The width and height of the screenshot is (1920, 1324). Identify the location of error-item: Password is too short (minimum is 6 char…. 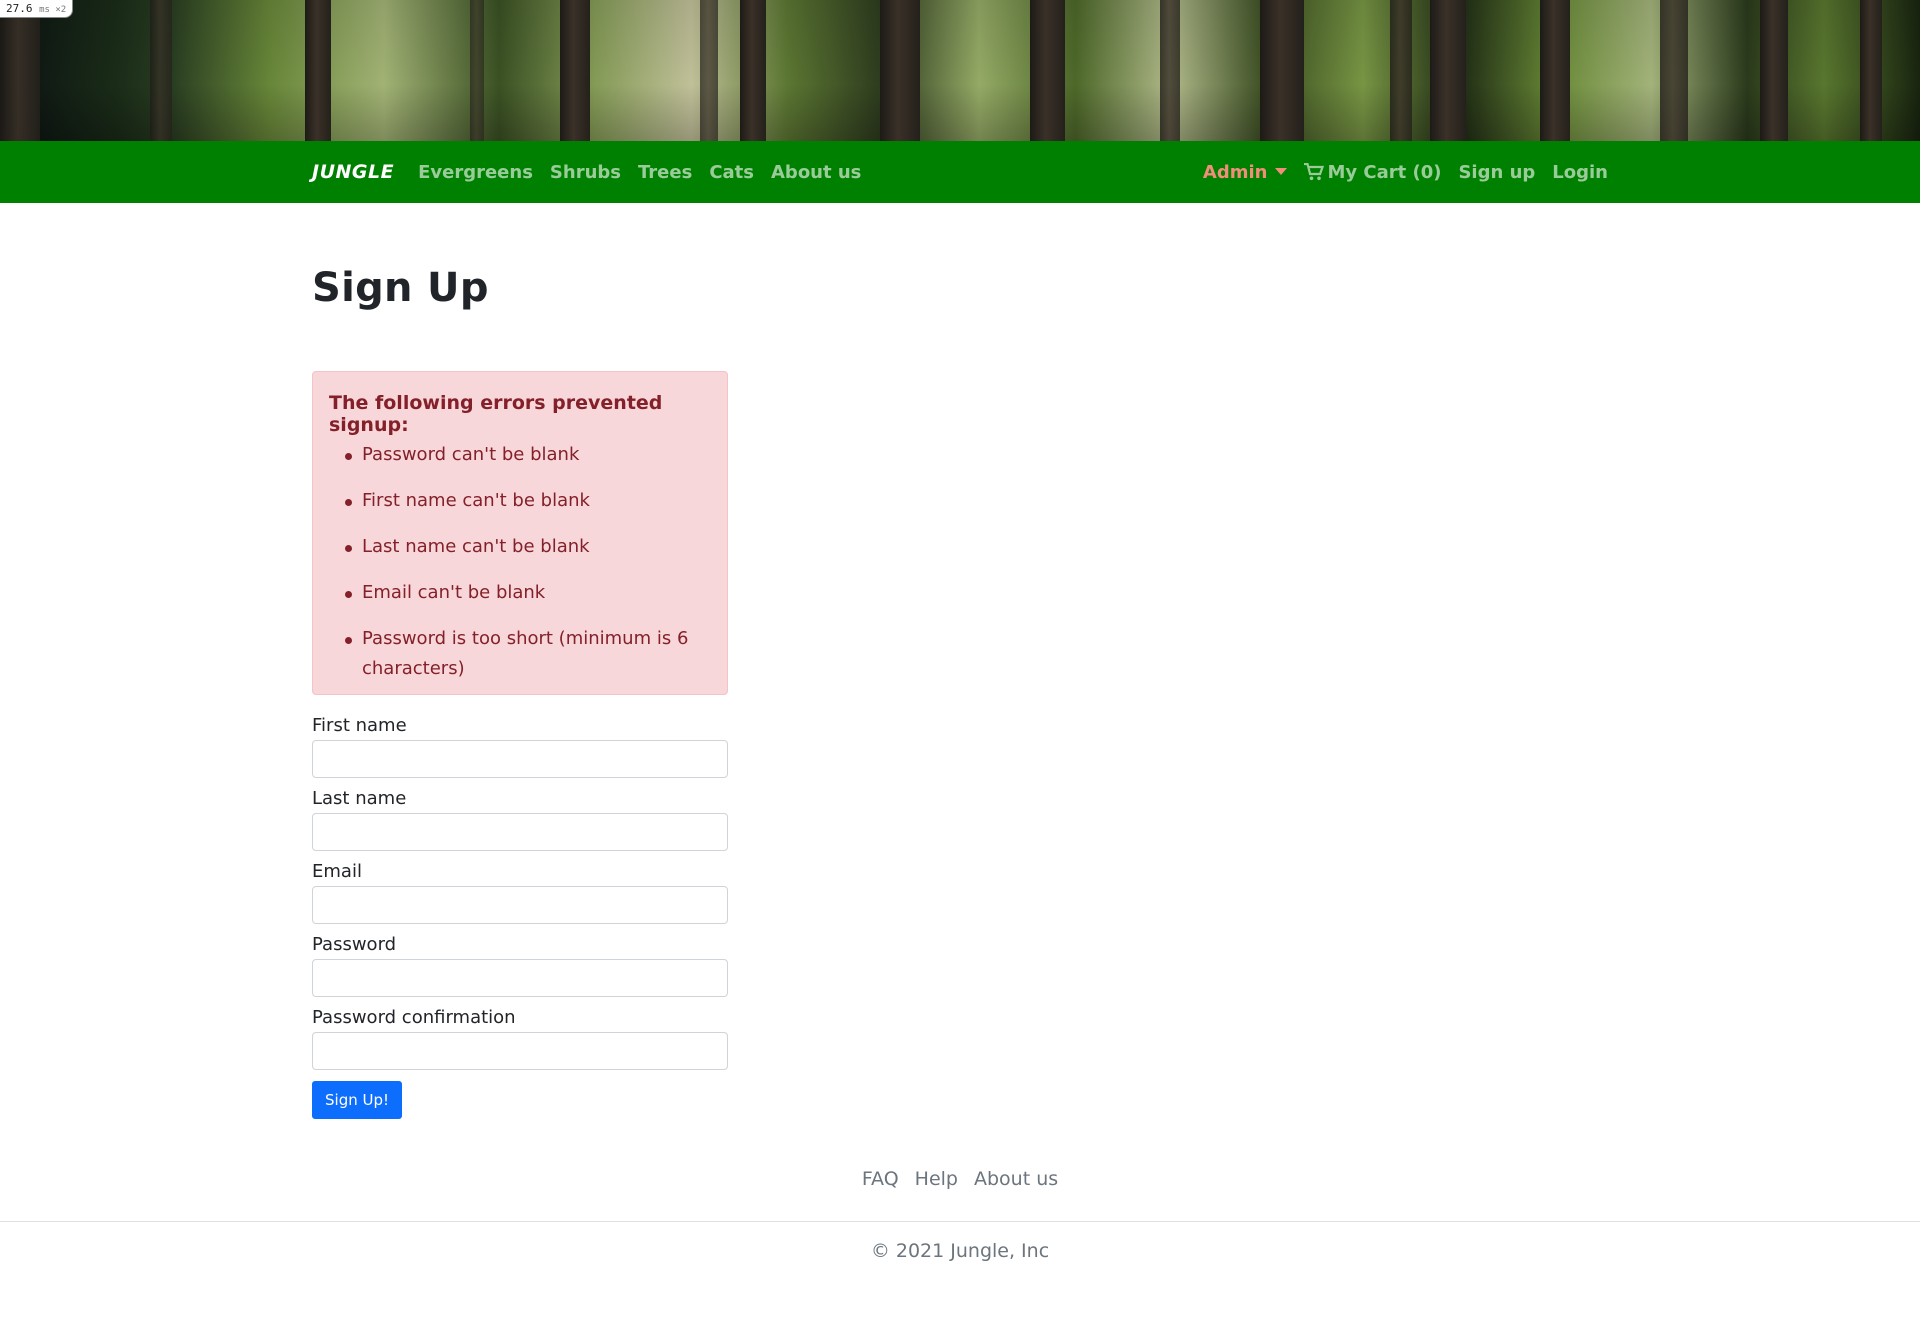
(528, 654).